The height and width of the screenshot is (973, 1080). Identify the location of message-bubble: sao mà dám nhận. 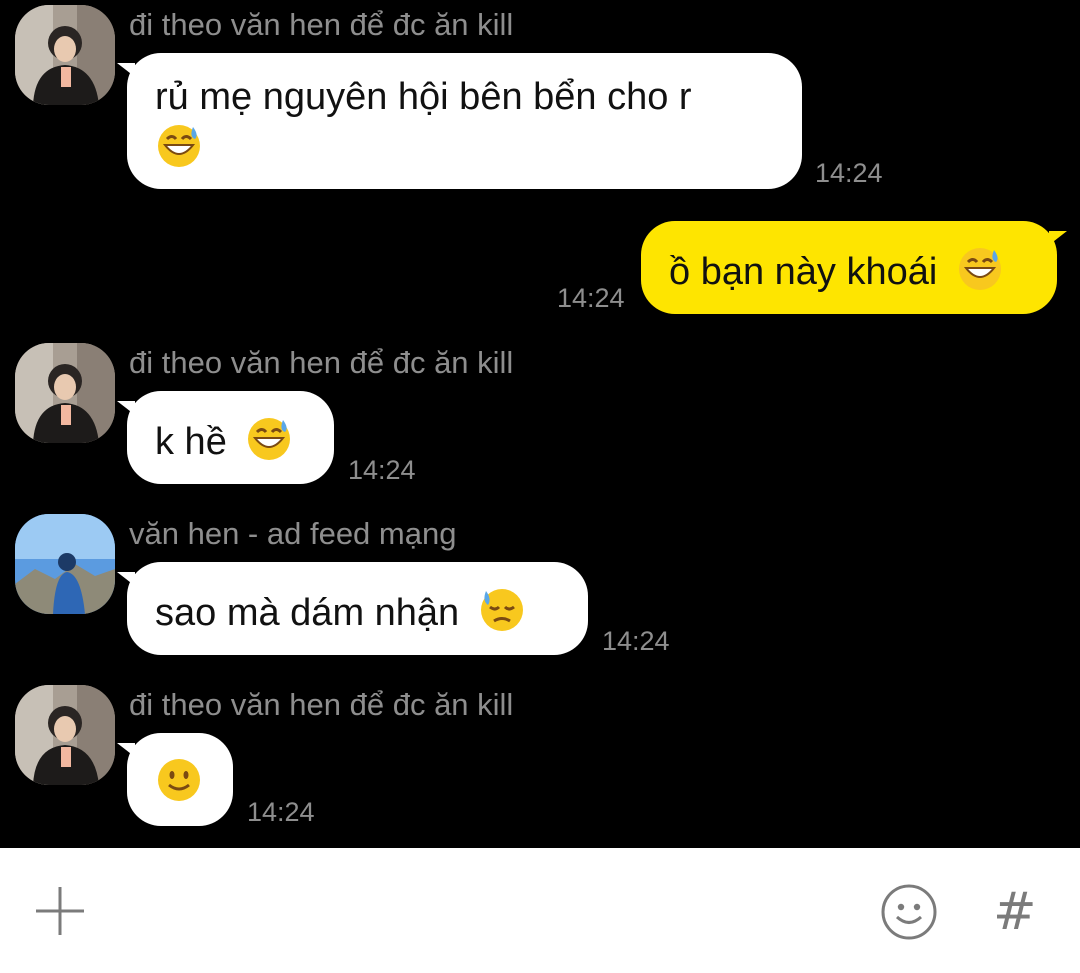
(352, 608).